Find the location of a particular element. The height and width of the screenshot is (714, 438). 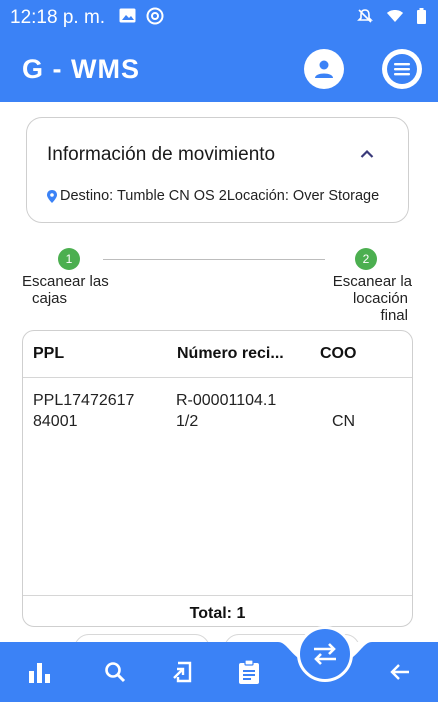

stepper-connector is located at coordinates (214, 259).